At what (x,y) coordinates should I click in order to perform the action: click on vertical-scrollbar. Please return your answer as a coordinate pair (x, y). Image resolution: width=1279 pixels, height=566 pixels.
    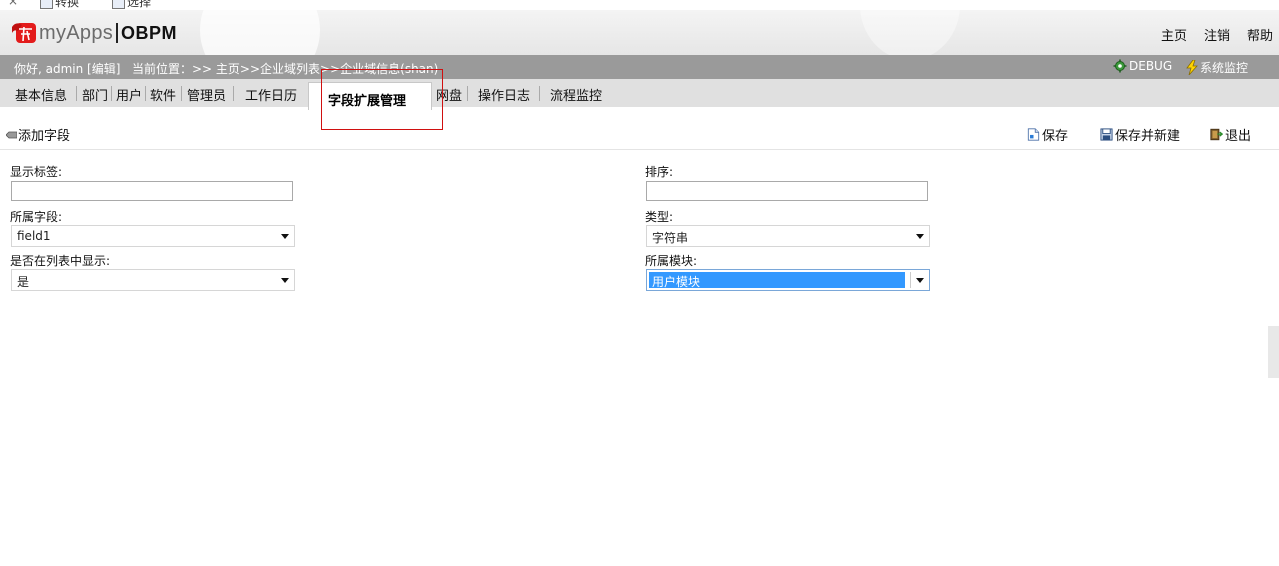
    Looking at the image, I should click on (1273, 352).